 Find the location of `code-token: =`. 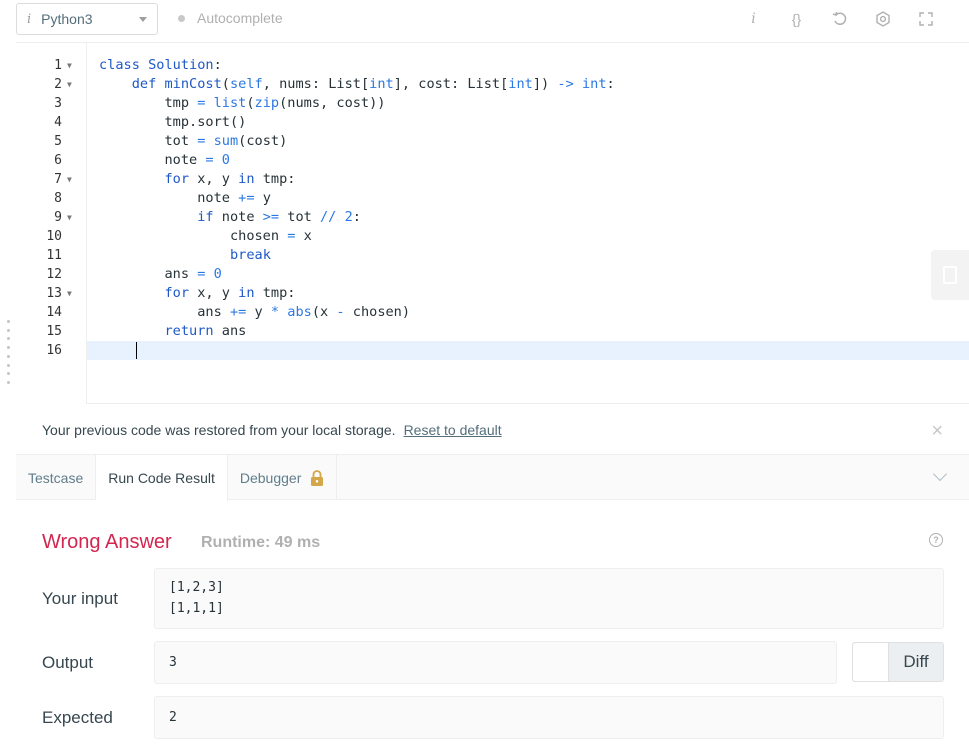

code-token: = is located at coordinates (209, 160).